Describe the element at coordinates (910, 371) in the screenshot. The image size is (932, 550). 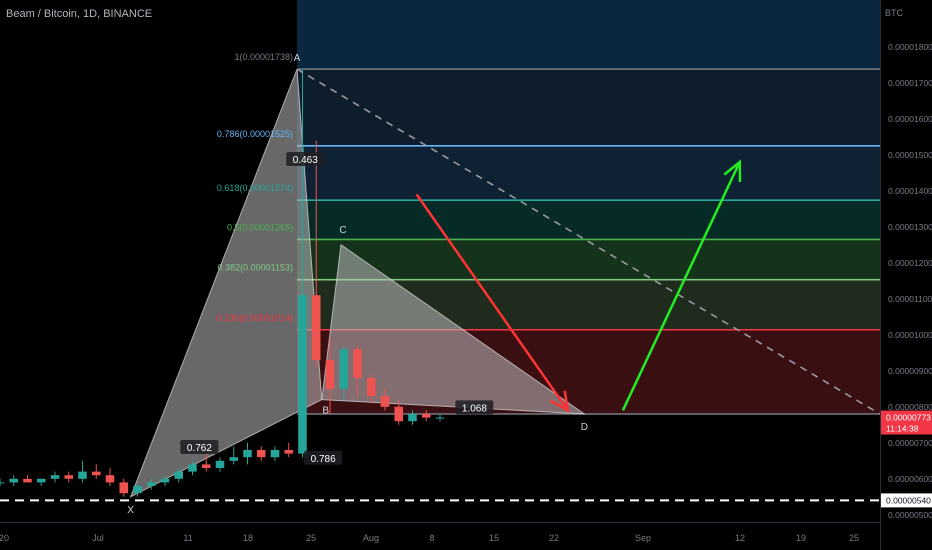
I see `y-tick-label-4: 0.00000900` at that location.